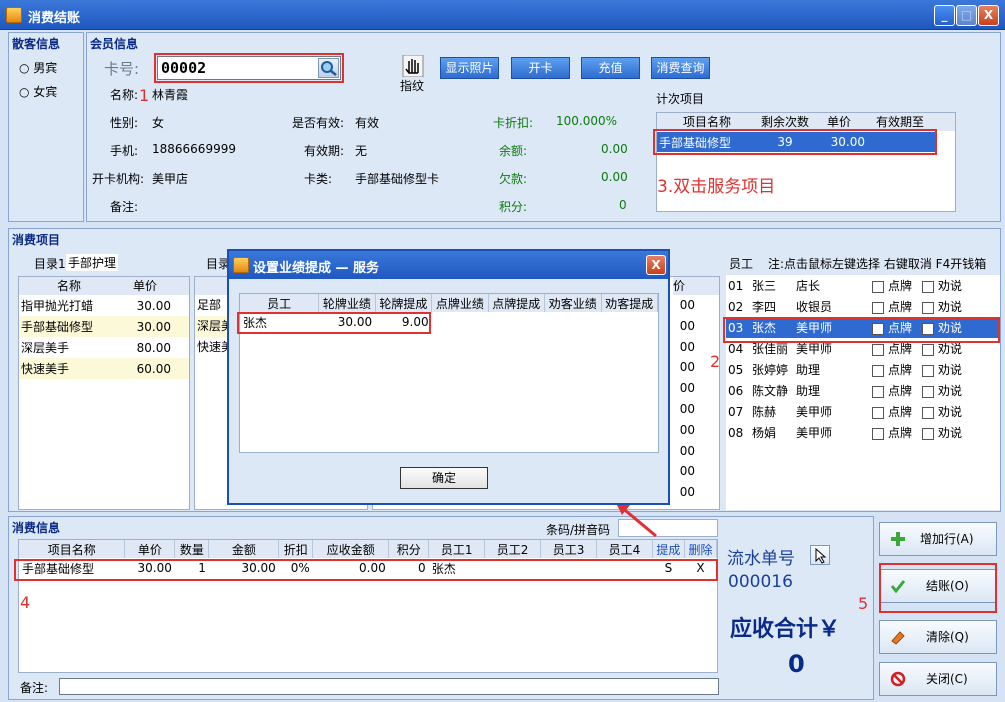 This screenshot has width=1005, height=702. What do you see at coordinates (449, 303) in the screenshot?
I see `dialog-header: 员工 轮牌业绩 轮牌提成 点牌业绩 点牌提成 劝客业绩 劝客提成` at bounding box center [449, 303].